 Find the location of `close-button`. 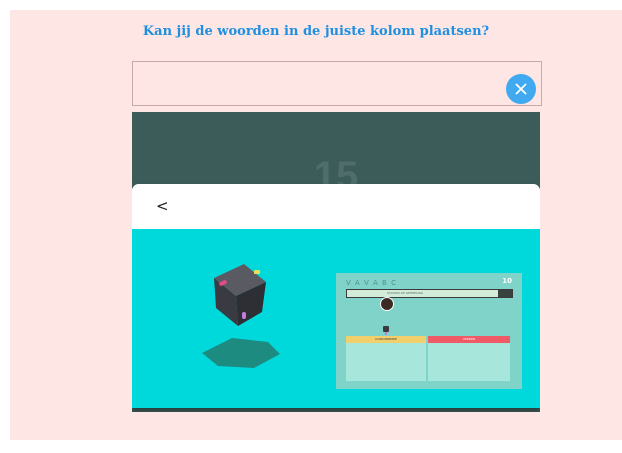

close-button is located at coordinates (521, 89).